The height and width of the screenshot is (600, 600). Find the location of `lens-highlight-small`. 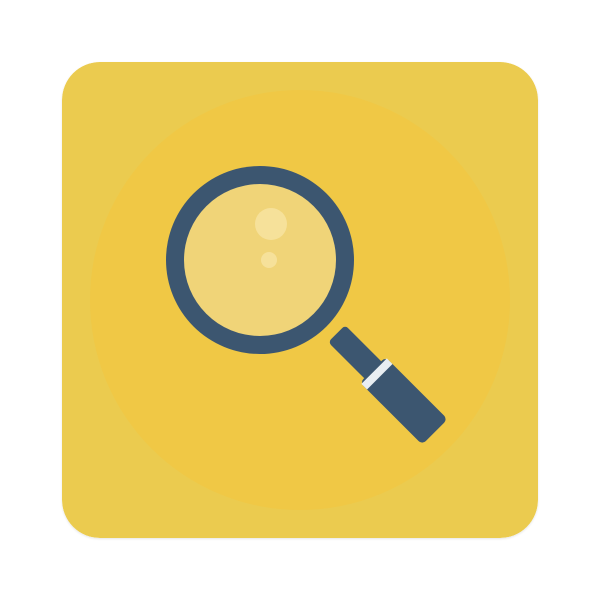

lens-highlight-small is located at coordinates (269, 260).